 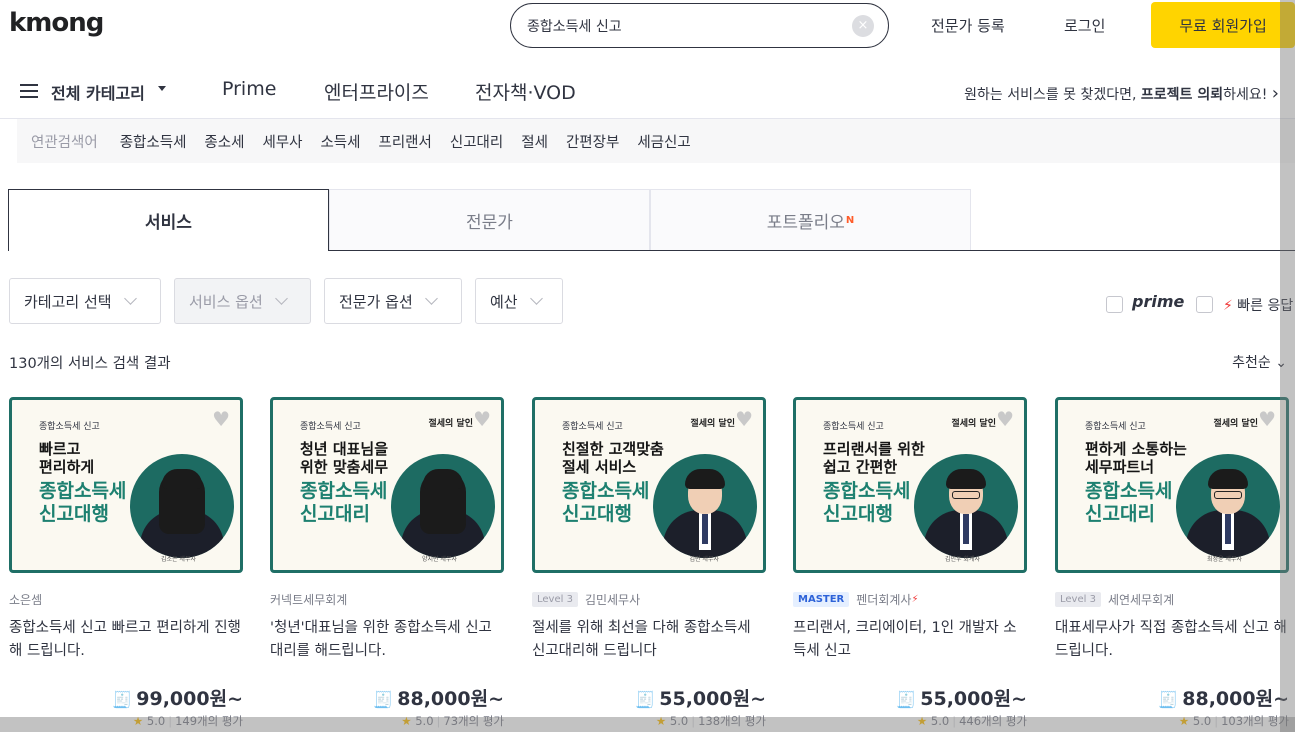 I want to click on caret-down-icon, so click(x=162, y=88).